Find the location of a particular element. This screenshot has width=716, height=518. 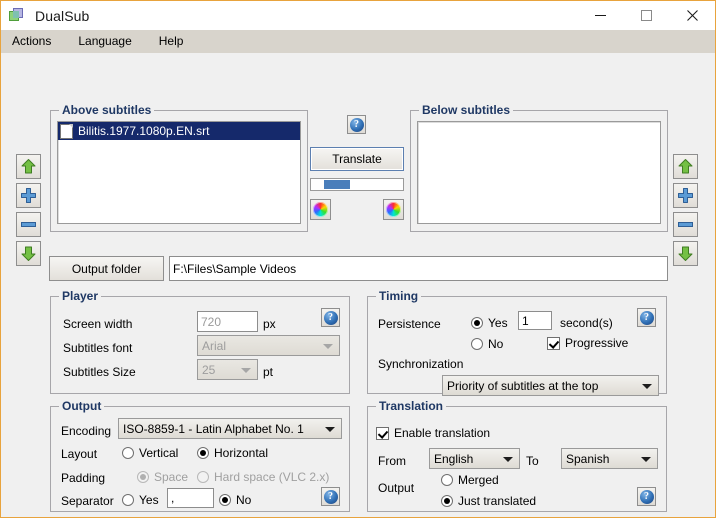

subtitles-size-value: 25 is located at coordinates (209, 369).